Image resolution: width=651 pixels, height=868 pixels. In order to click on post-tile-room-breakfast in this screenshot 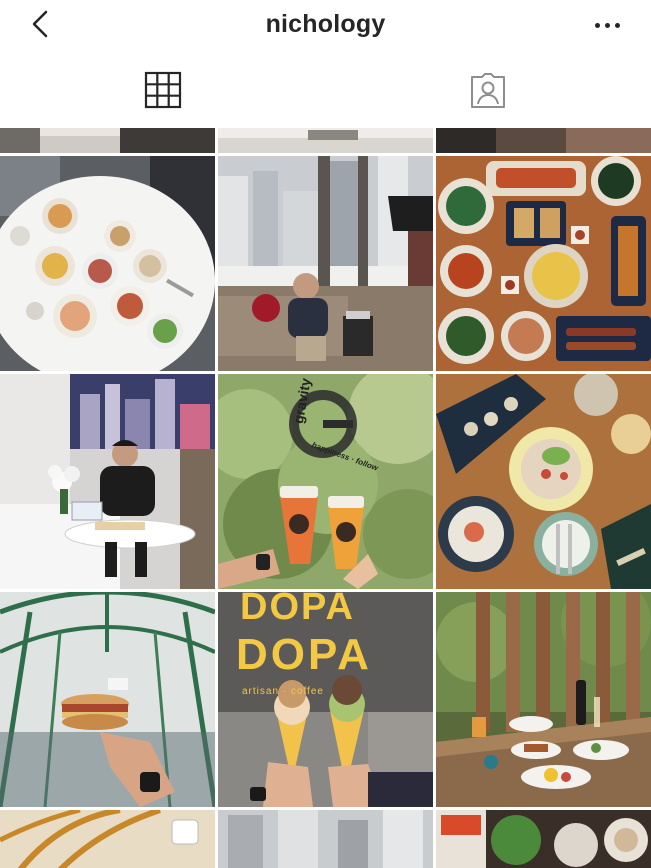, I will do `click(107, 481)`.